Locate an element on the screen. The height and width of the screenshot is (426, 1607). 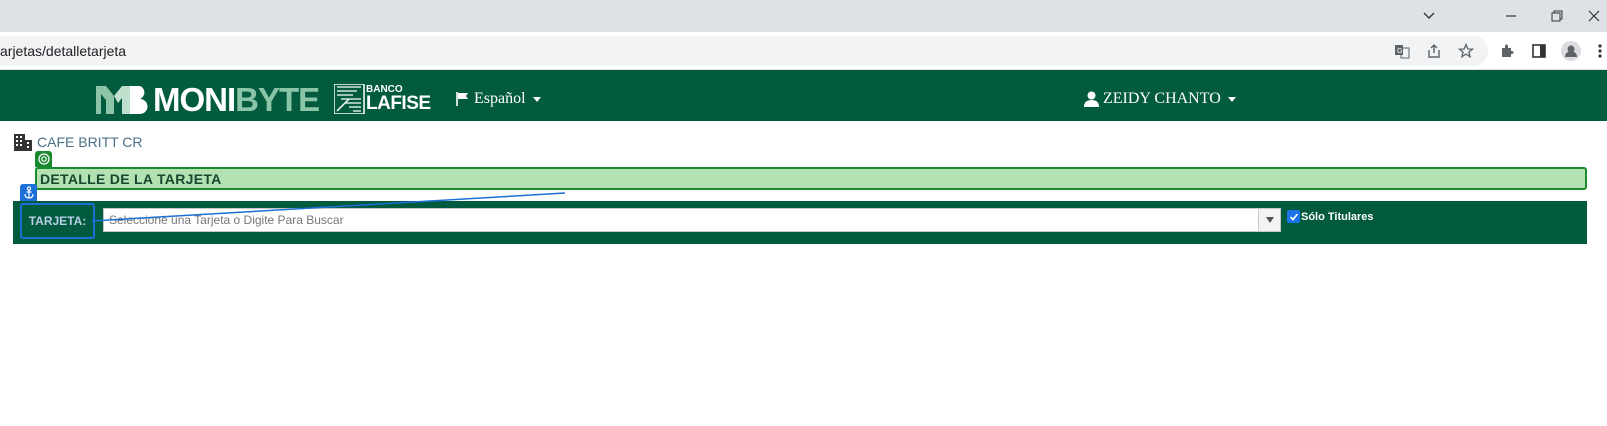
share-icon is located at coordinates (1434, 51).